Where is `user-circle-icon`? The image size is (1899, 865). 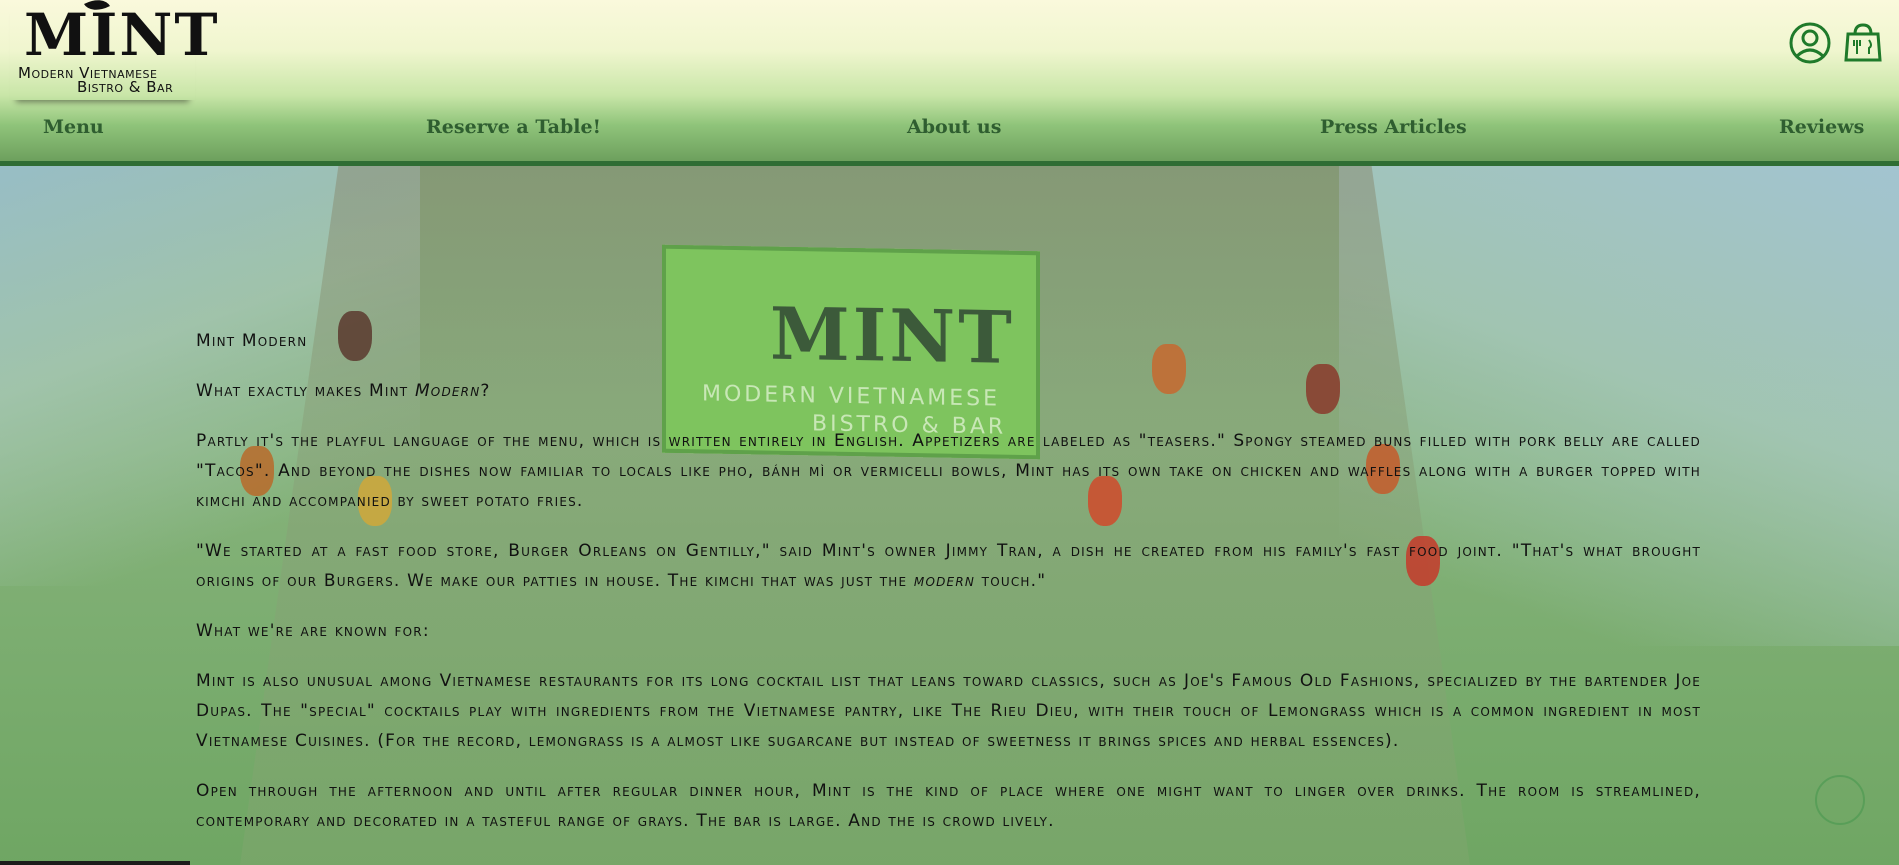
user-circle-icon is located at coordinates (1810, 43).